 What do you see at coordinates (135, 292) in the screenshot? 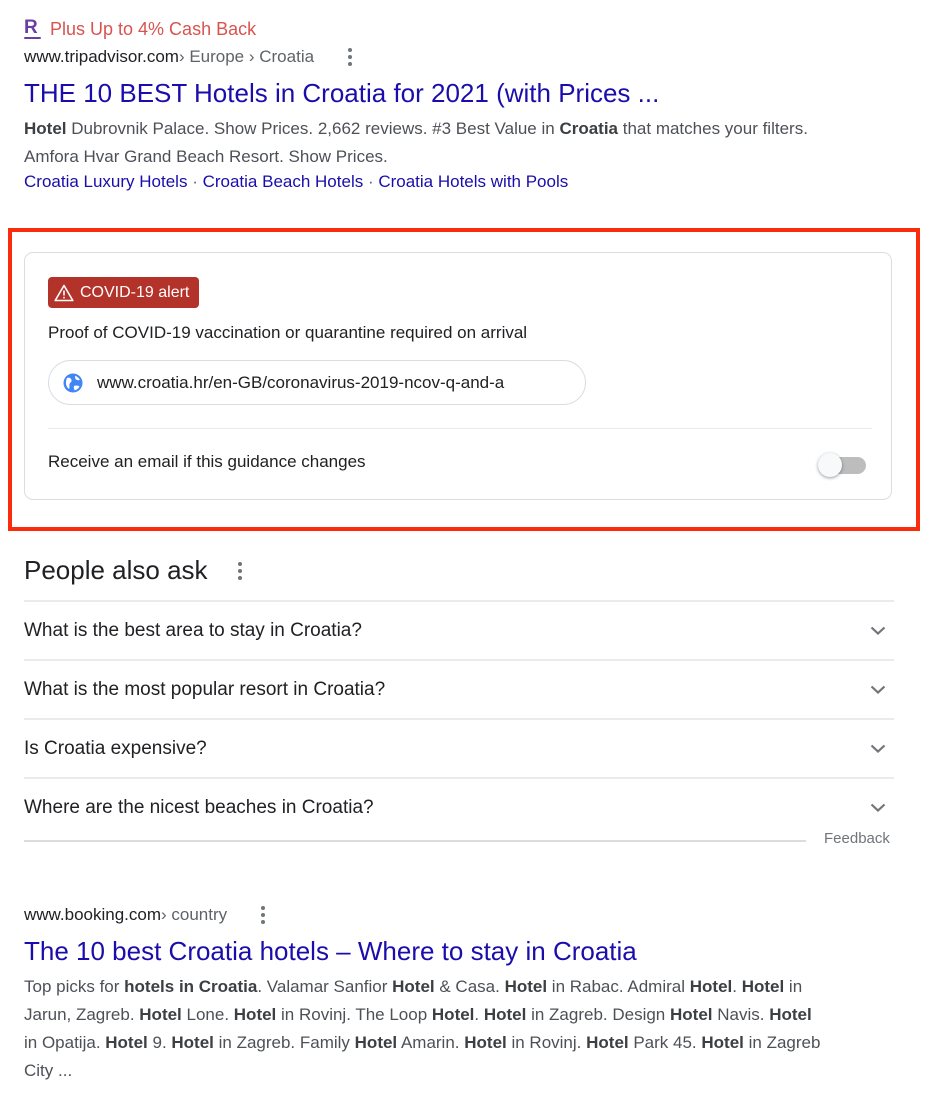
I see `covid-alert-label: COVID-19 alert` at bounding box center [135, 292].